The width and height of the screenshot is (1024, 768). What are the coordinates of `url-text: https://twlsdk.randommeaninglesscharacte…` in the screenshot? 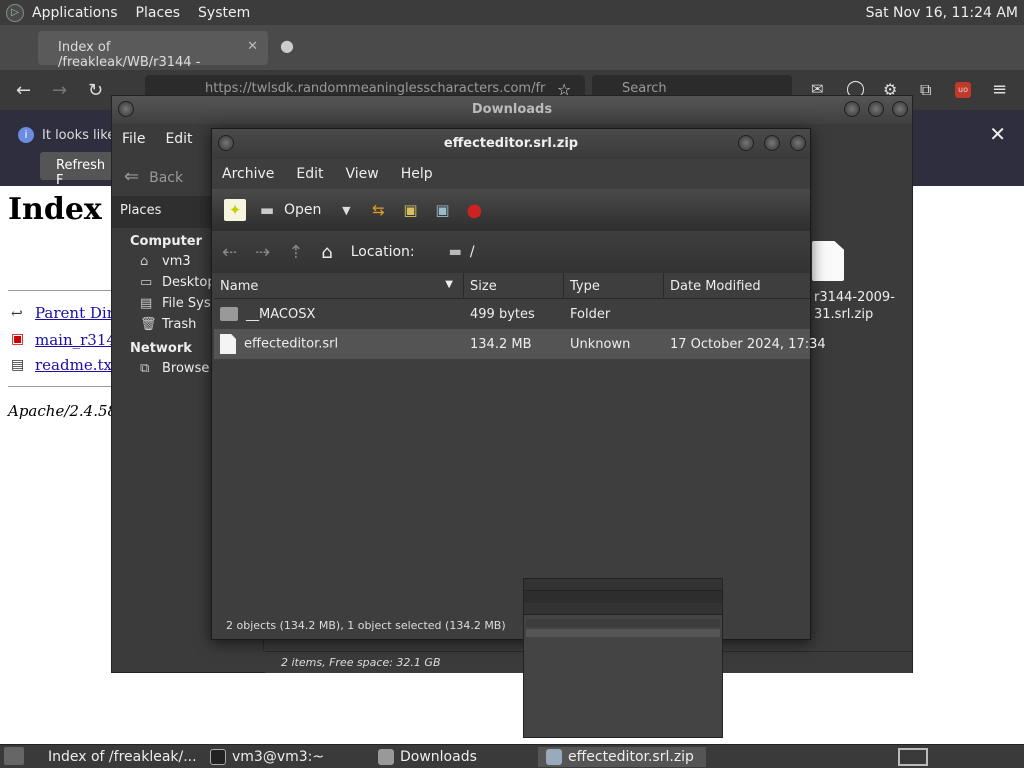 It's located at (375, 88).